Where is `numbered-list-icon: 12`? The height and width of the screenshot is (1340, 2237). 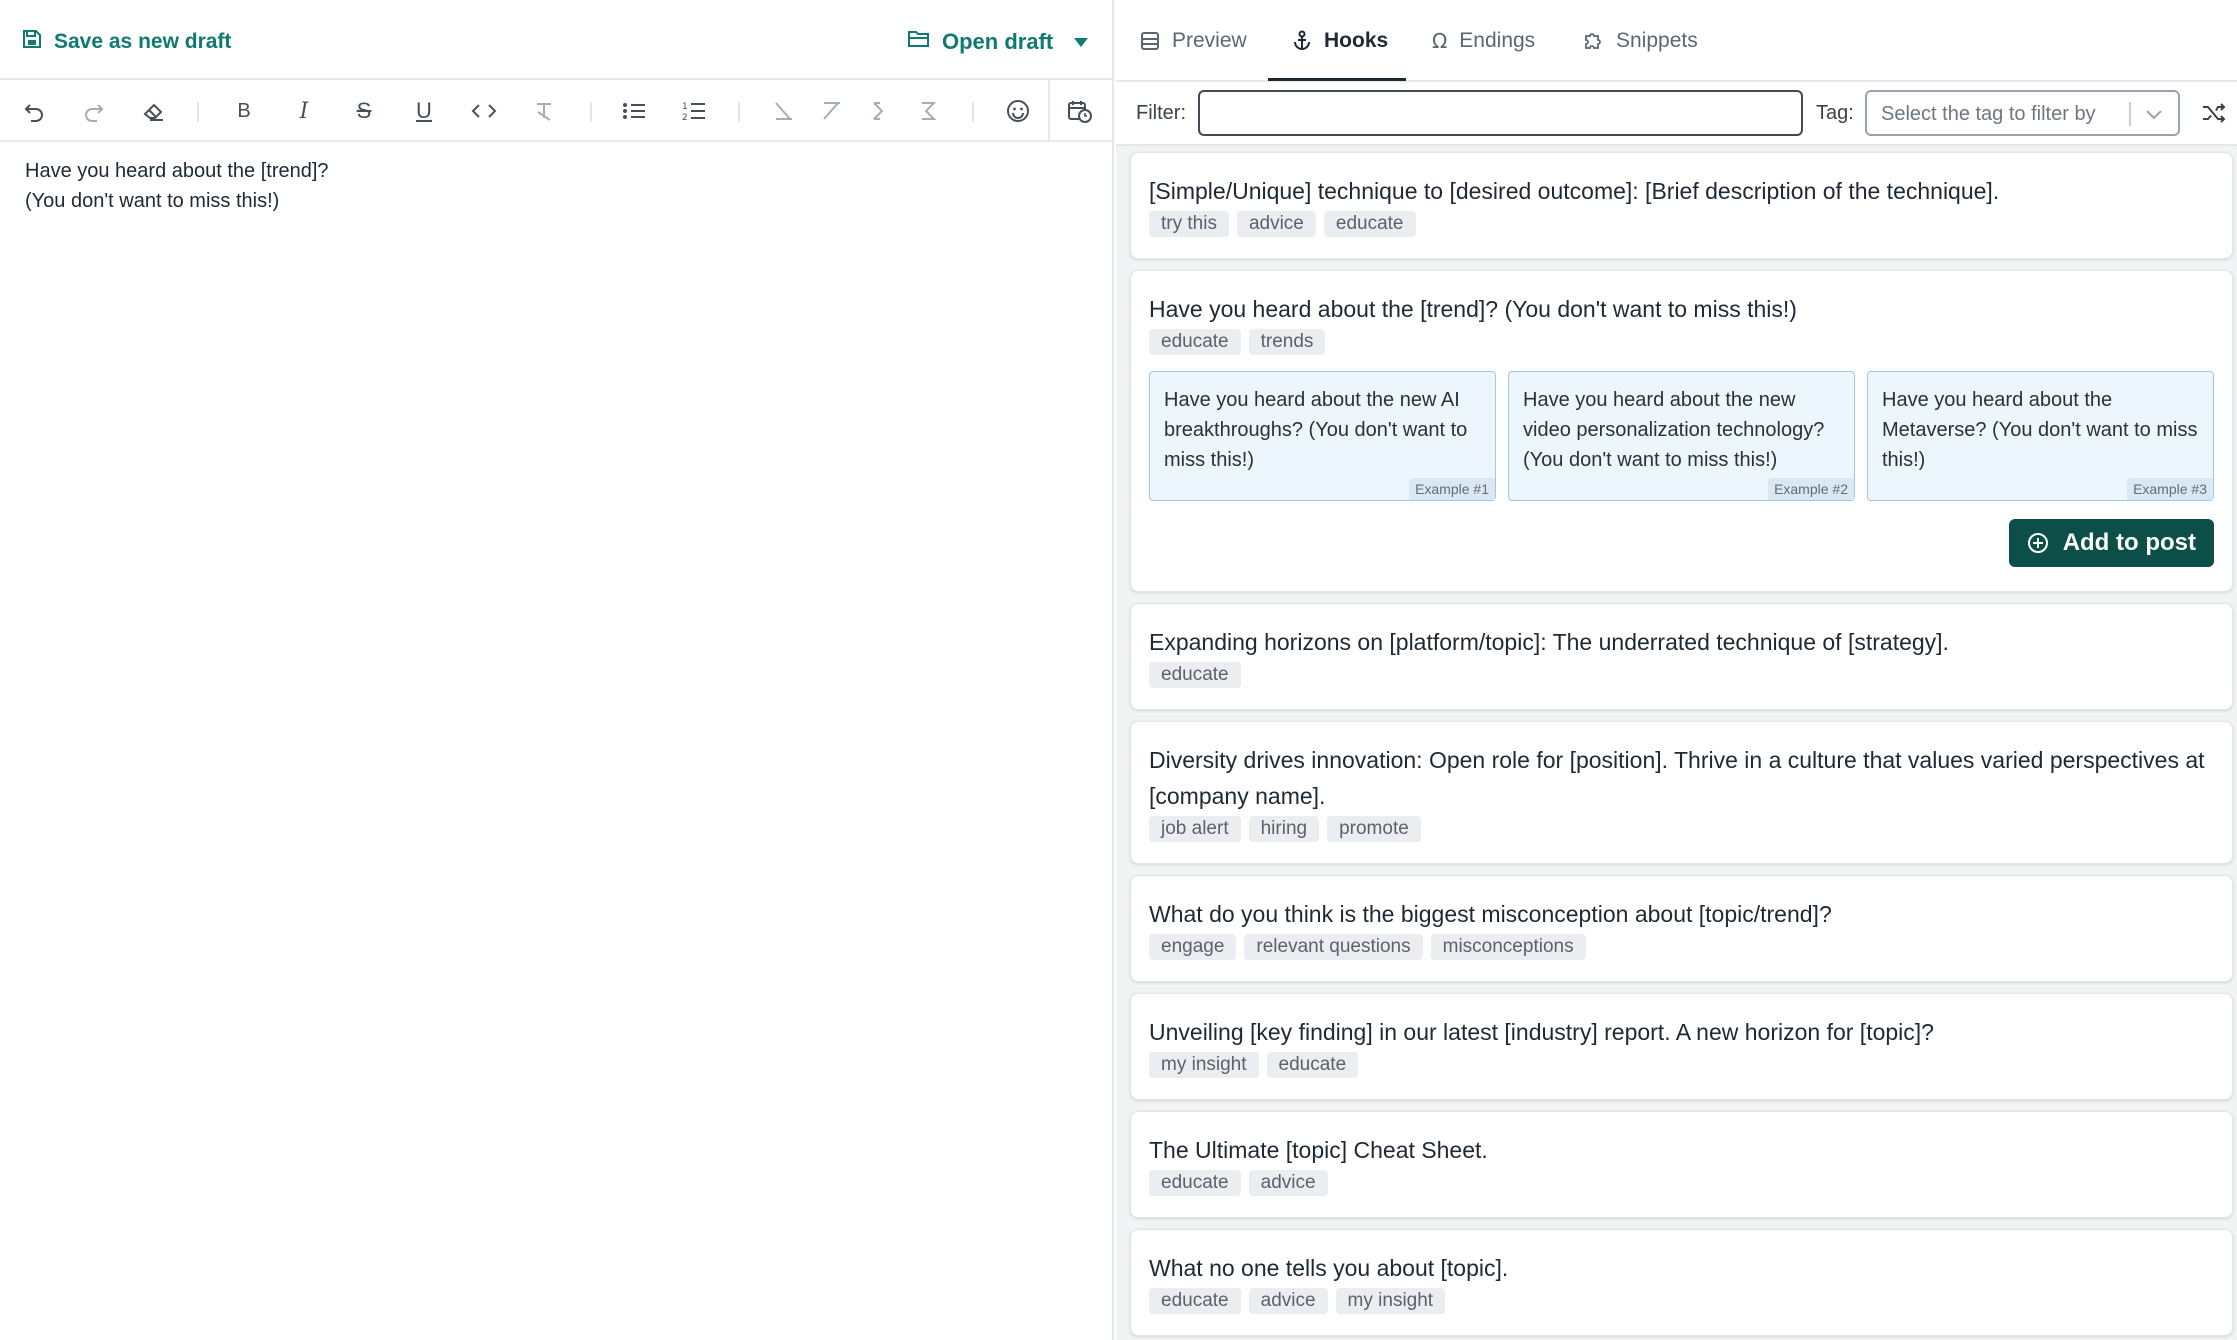
numbered-list-icon: 12 is located at coordinates (693, 112).